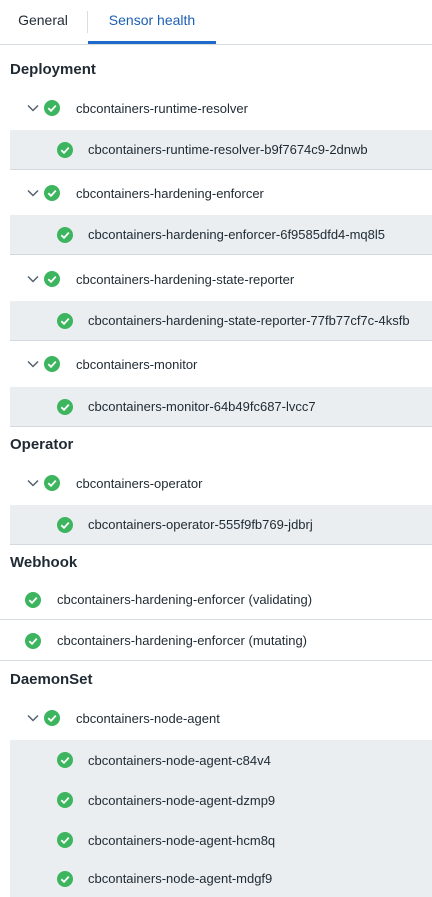 This screenshot has height=897, width=432. What do you see at coordinates (182, 840) in the screenshot?
I see `tree-child-label: cbcontainers-node-agent-hcm8q` at bounding box center [182, 840].